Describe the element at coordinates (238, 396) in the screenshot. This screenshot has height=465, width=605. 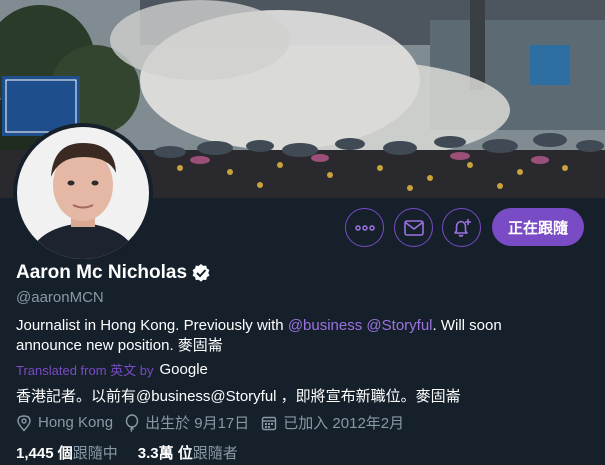
I see `bio-translation: 香港記者。以前有@business@Storyful ，即將宣布新職位。麥固崙` at that location.